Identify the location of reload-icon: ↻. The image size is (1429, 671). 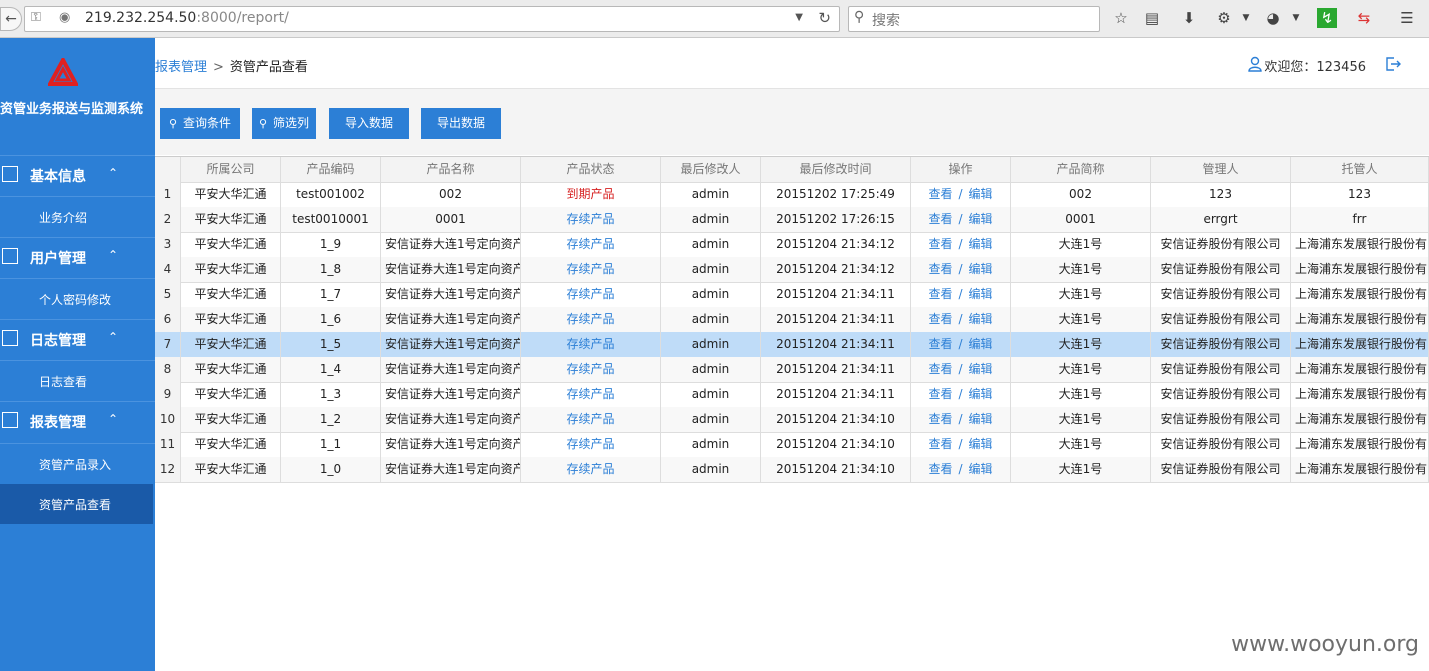
(824, 18).